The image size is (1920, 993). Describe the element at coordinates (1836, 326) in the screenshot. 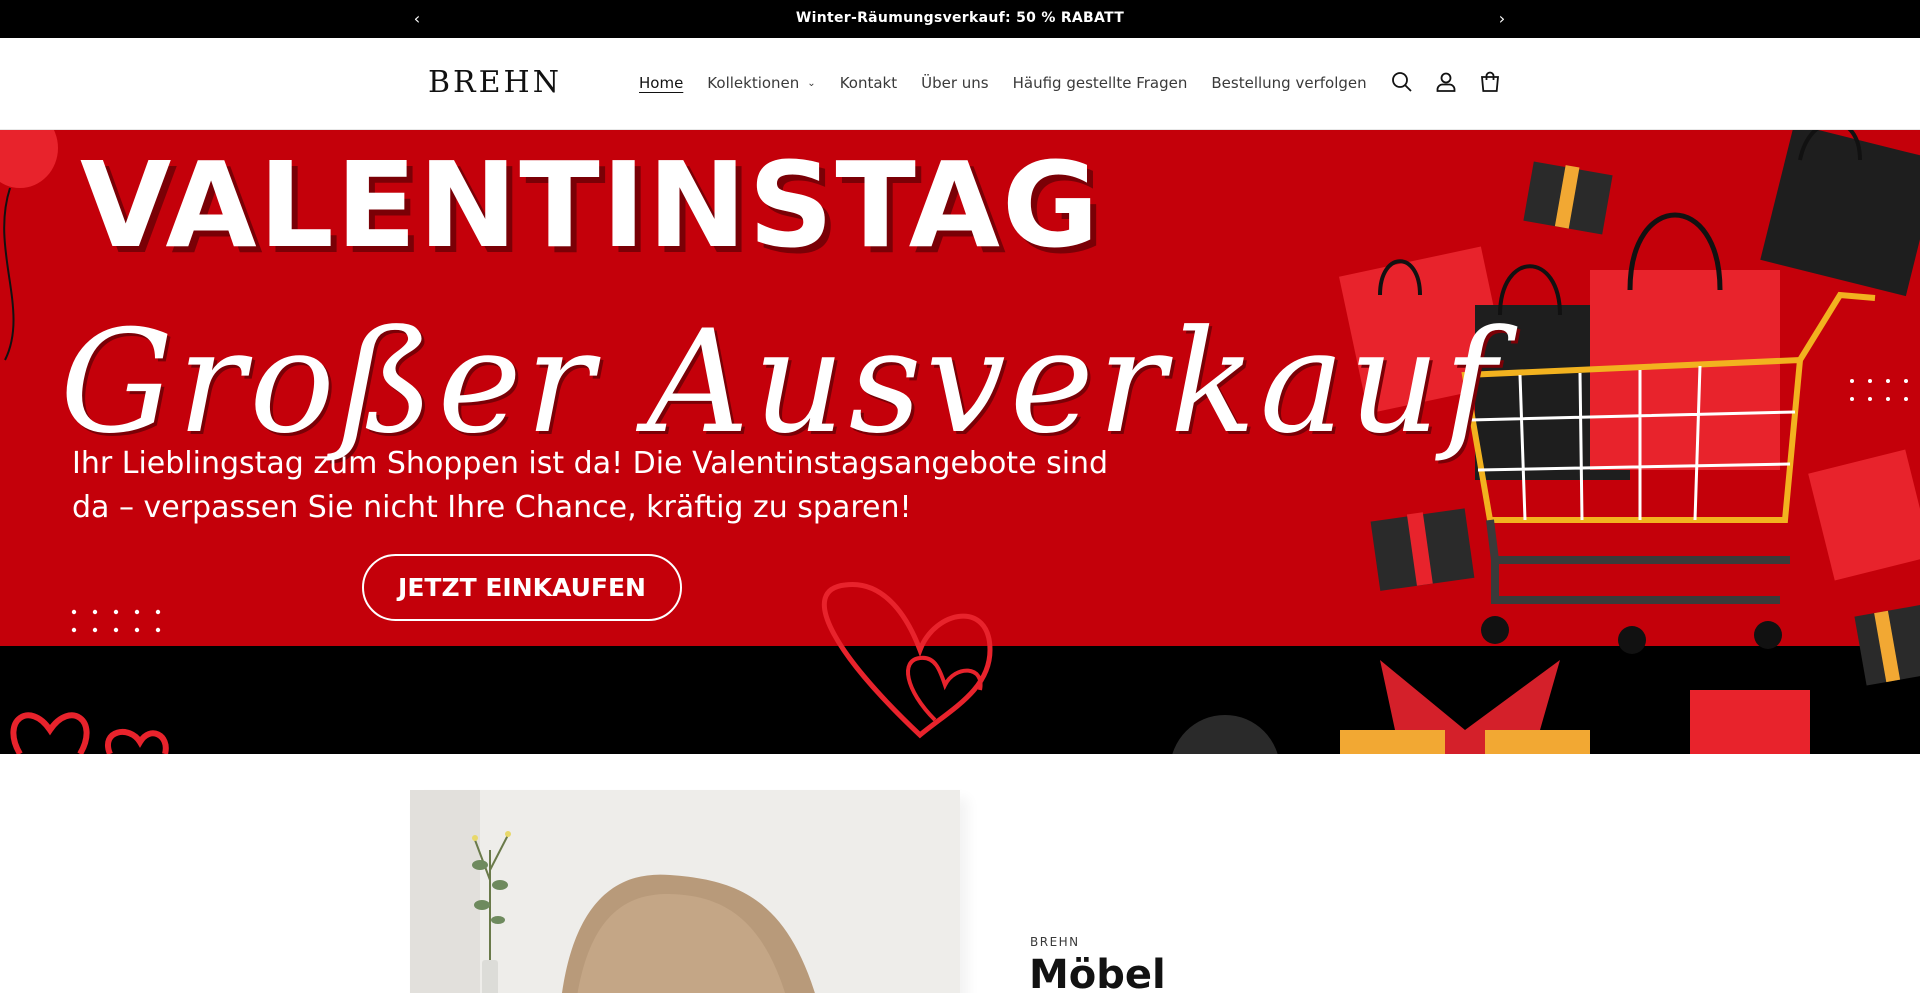

I see `cart-handle` at that location.